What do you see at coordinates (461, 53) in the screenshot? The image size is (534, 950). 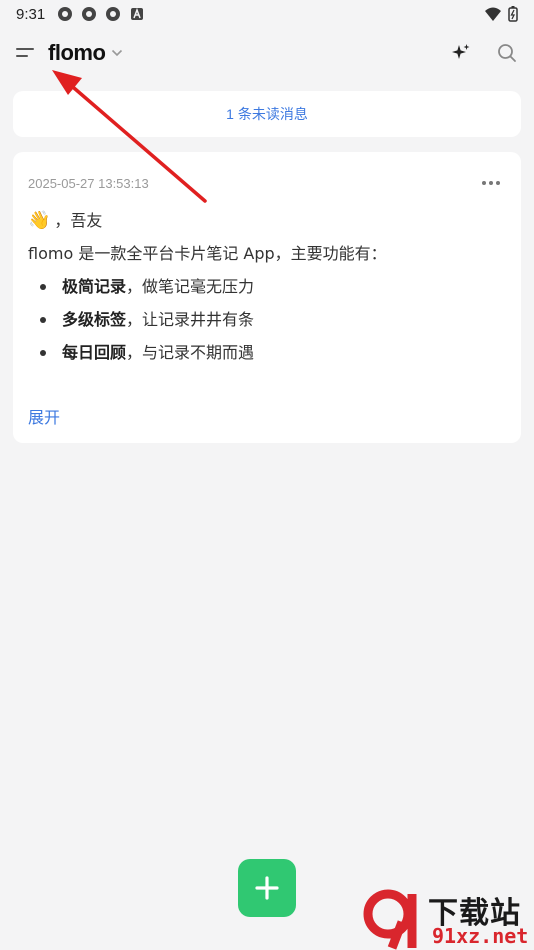 I see `sparkle-ai-icon` at bounding box center [461, 53].